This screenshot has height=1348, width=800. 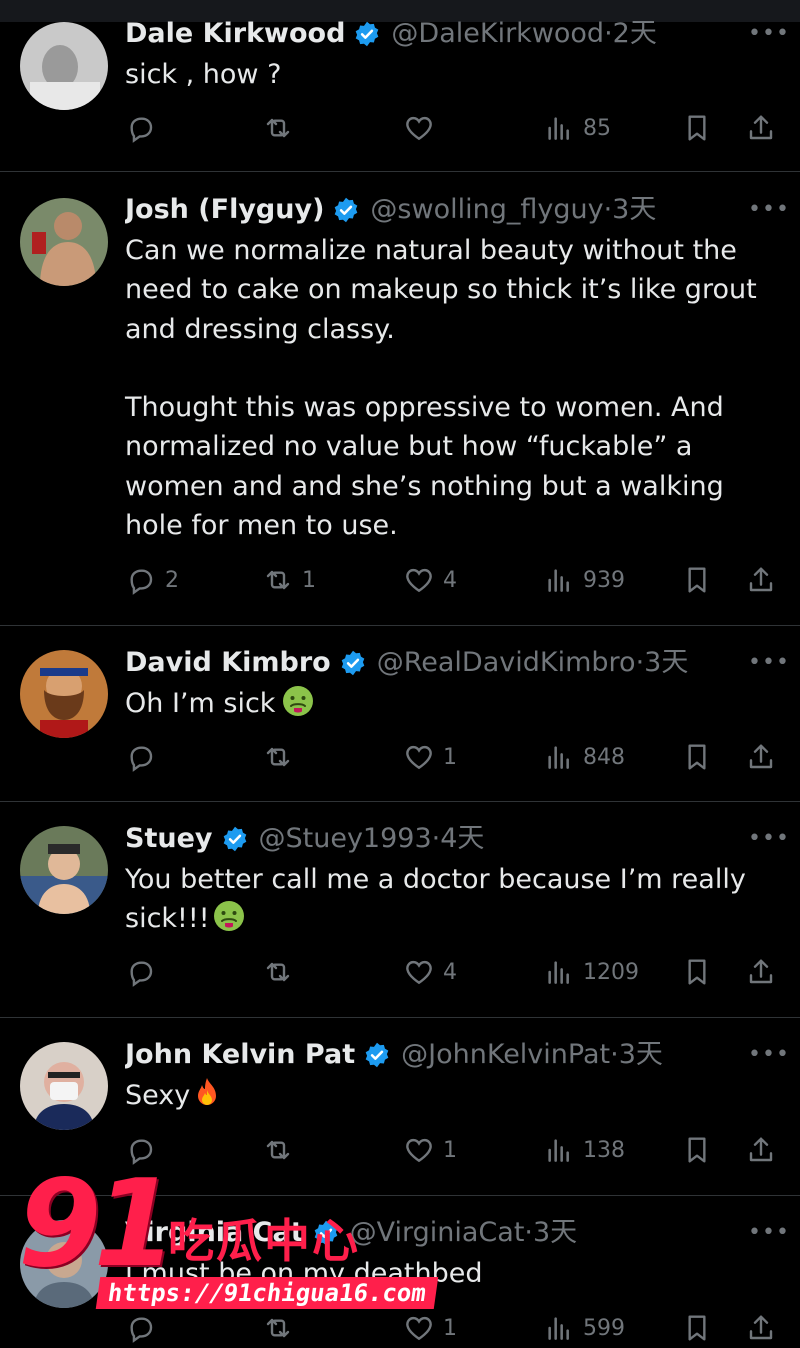 What do you see at coordinates (505, 1055) in the screenshot?
I see `handle: @JohnKelvinPat` at bounding box center [505, 1055].